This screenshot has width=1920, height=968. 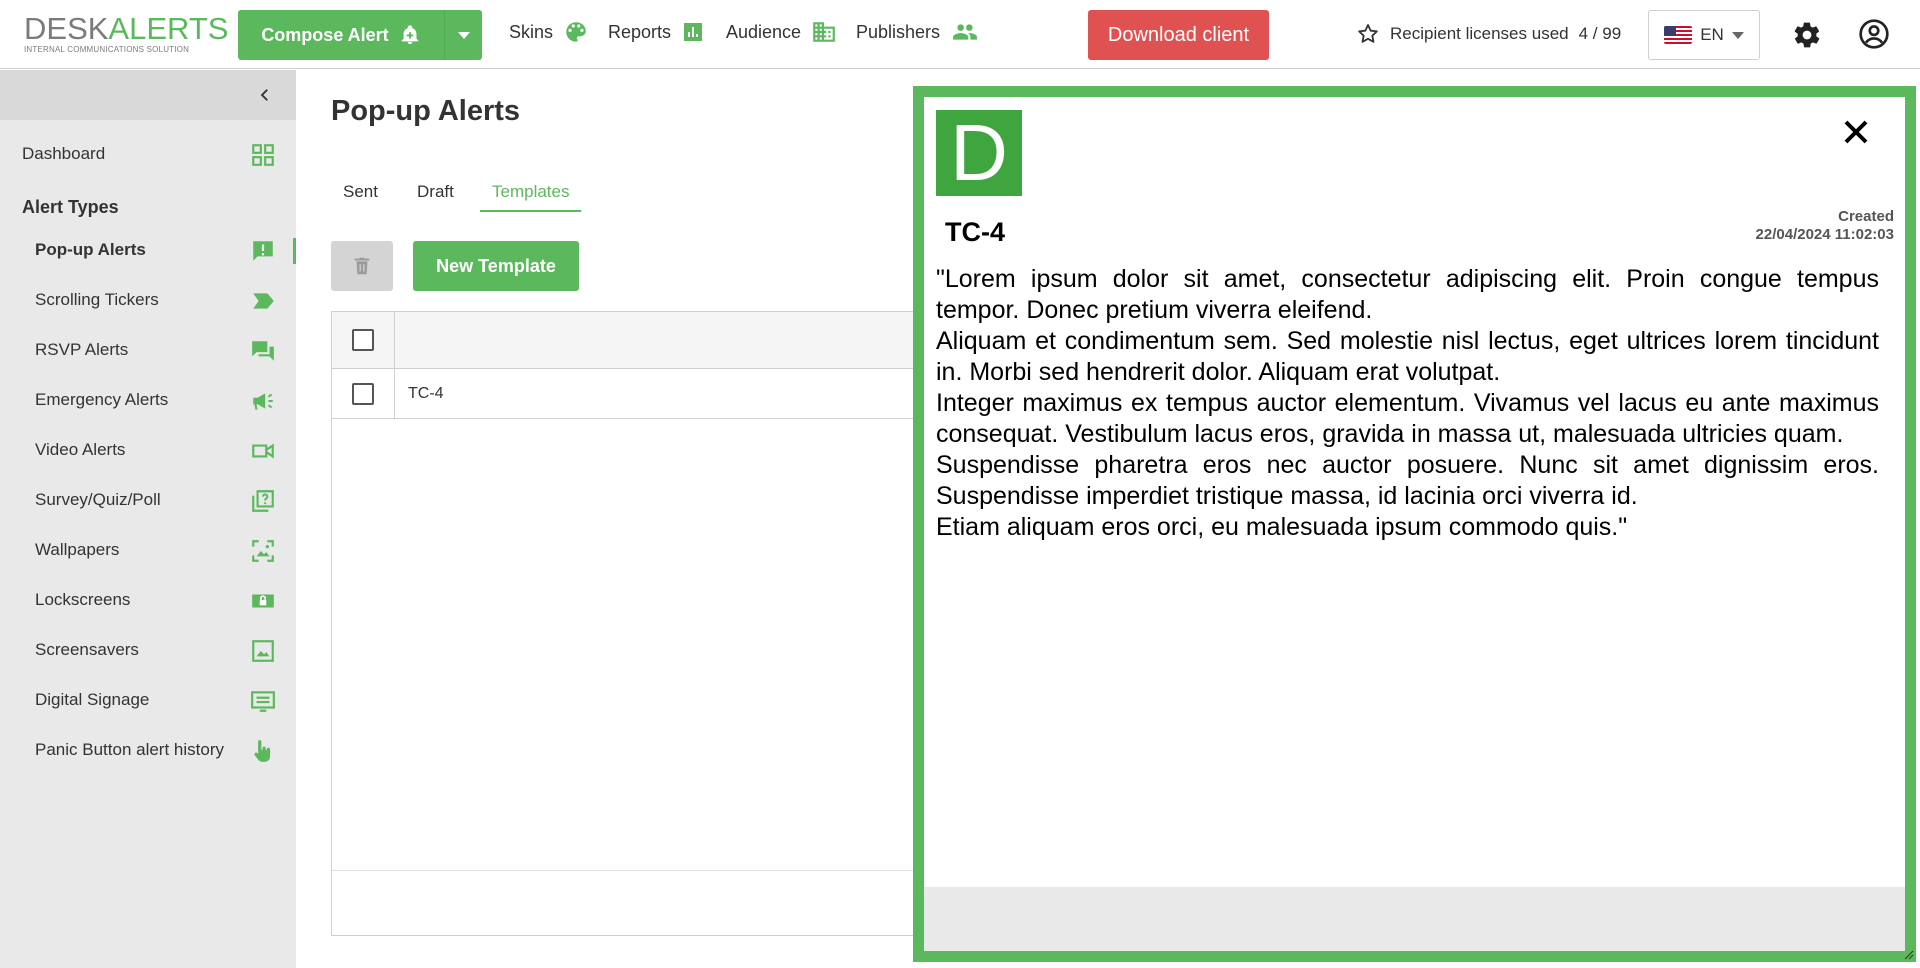 I want to click on close-icon, so click(x=1856, y=132).